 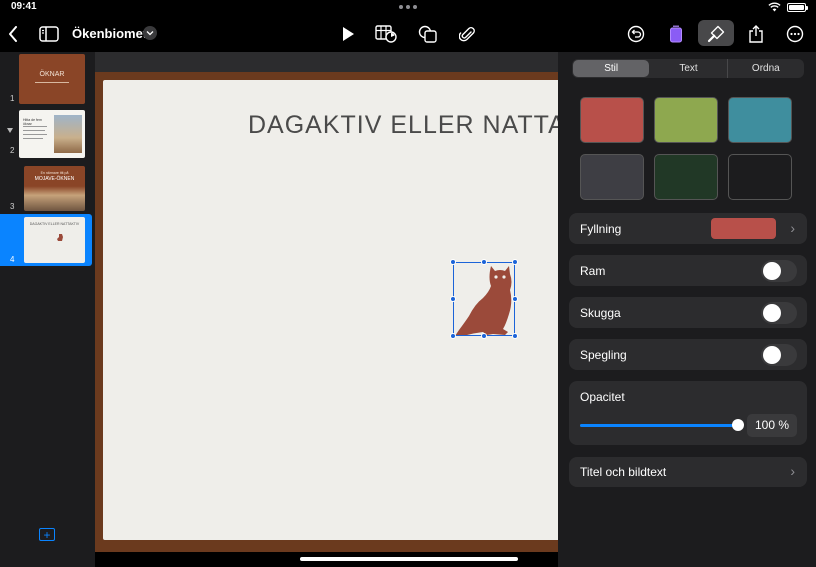 I want to click on opacity-slider-thumb, so click(x=738, y=425).